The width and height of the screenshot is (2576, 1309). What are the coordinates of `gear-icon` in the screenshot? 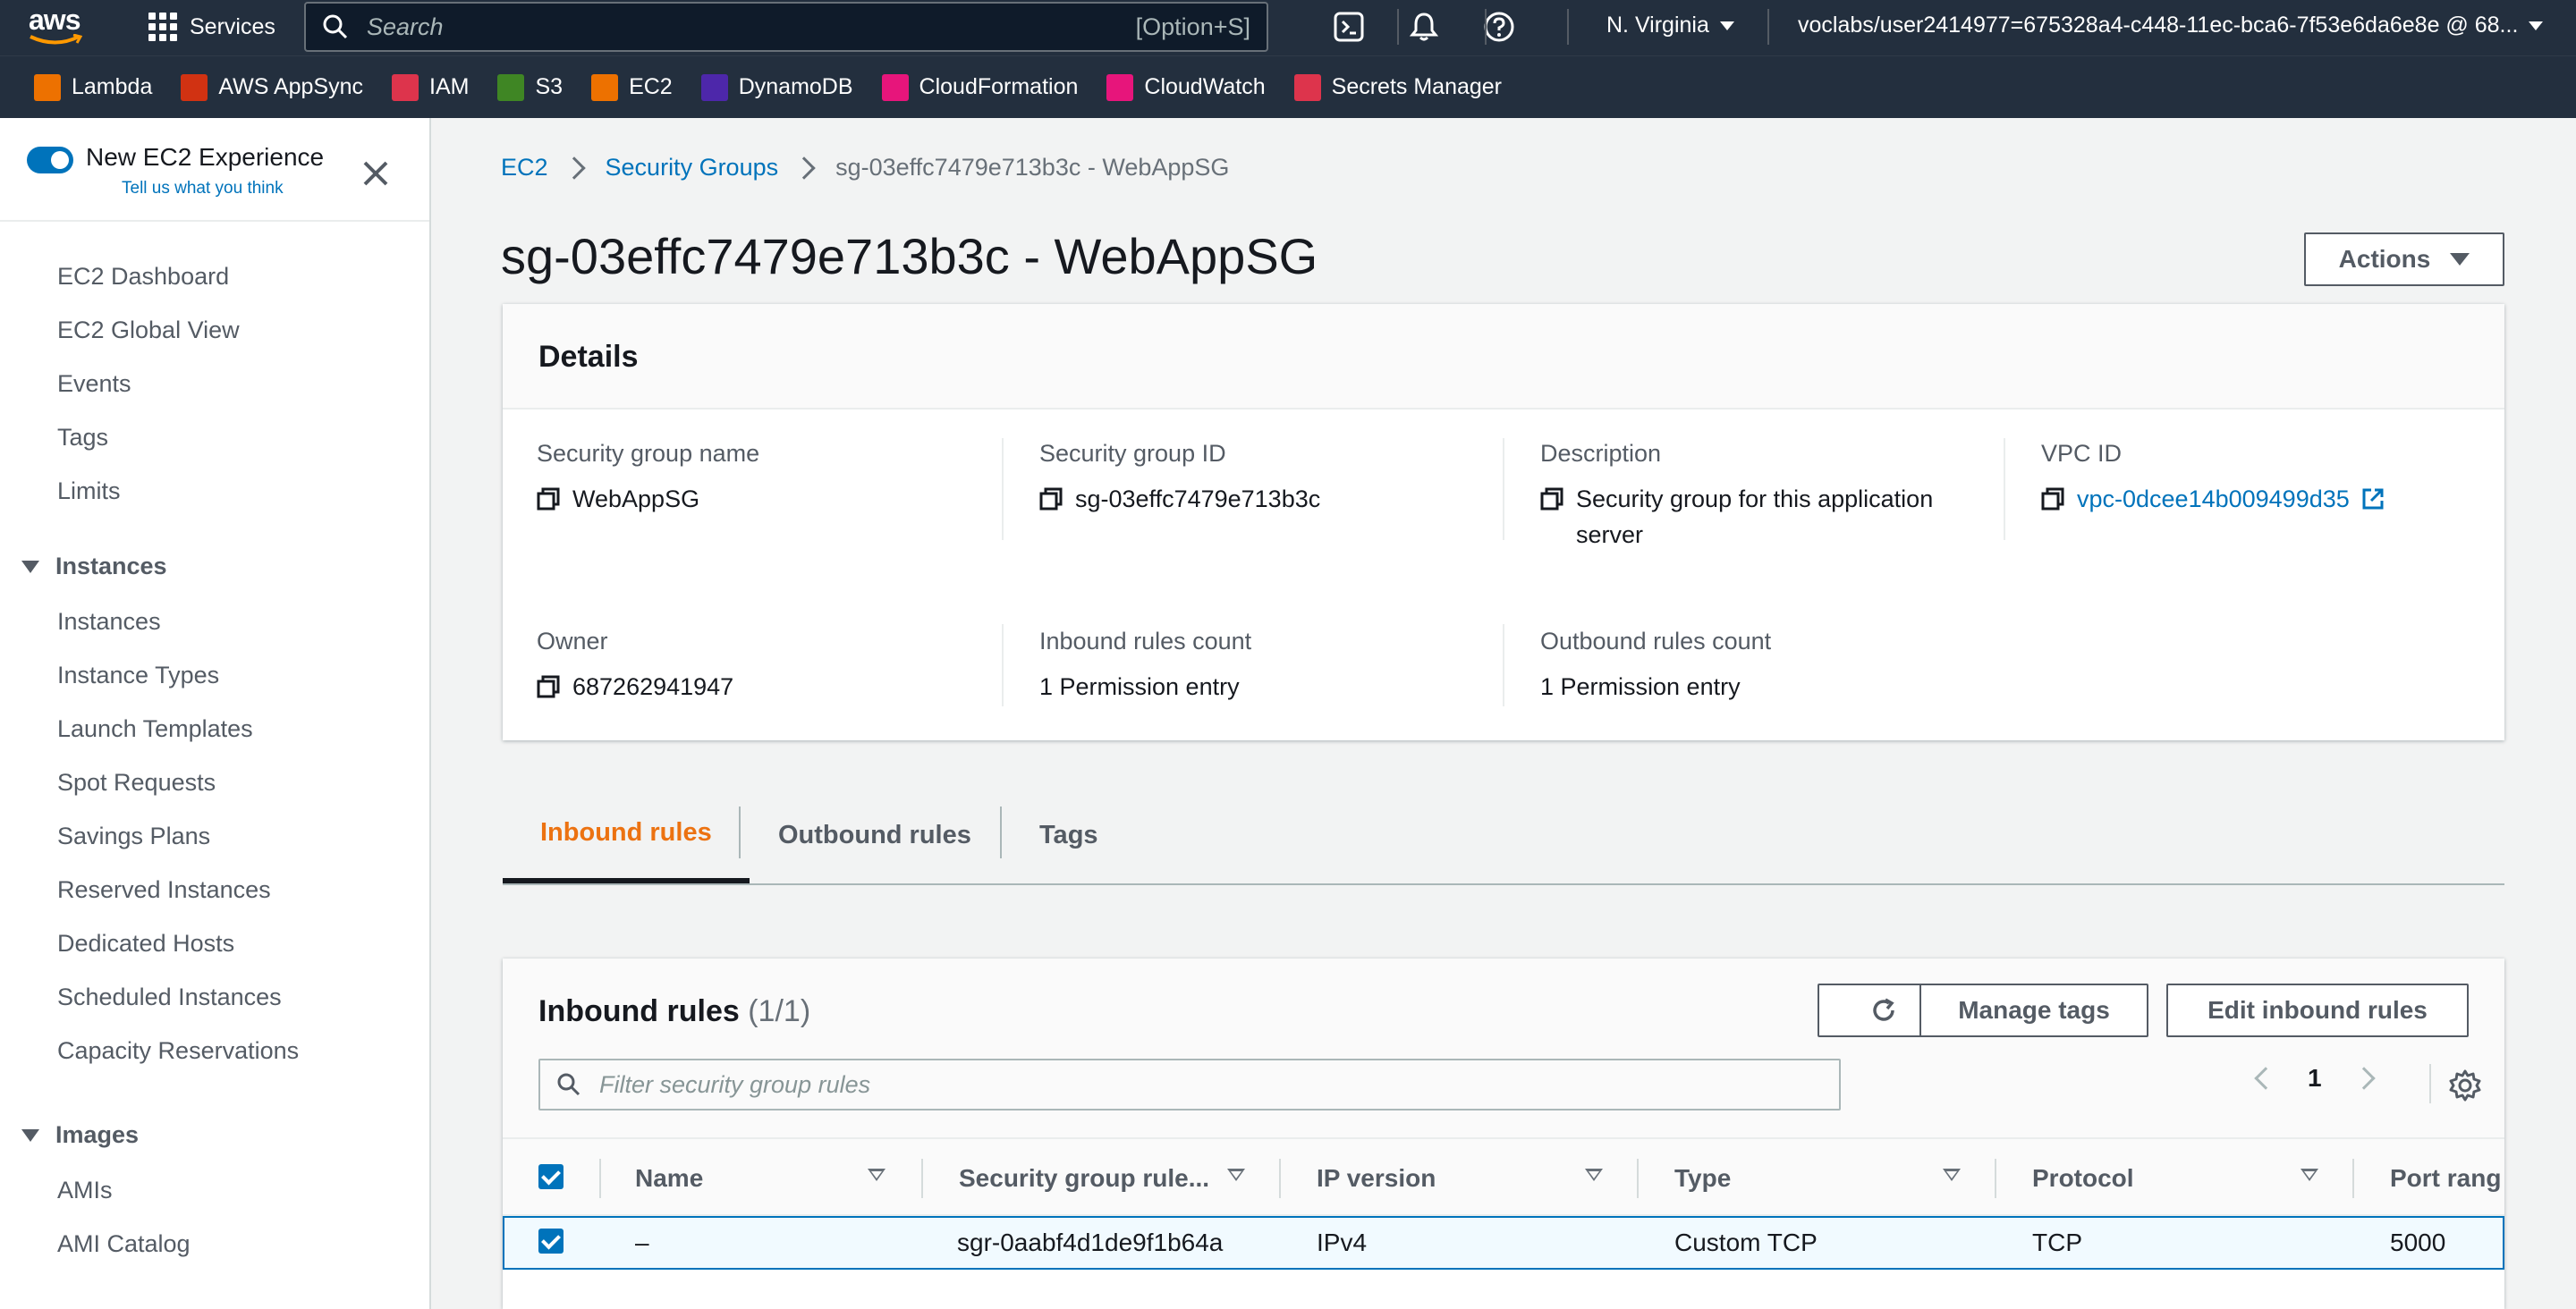 It's located at (2465, 1085).